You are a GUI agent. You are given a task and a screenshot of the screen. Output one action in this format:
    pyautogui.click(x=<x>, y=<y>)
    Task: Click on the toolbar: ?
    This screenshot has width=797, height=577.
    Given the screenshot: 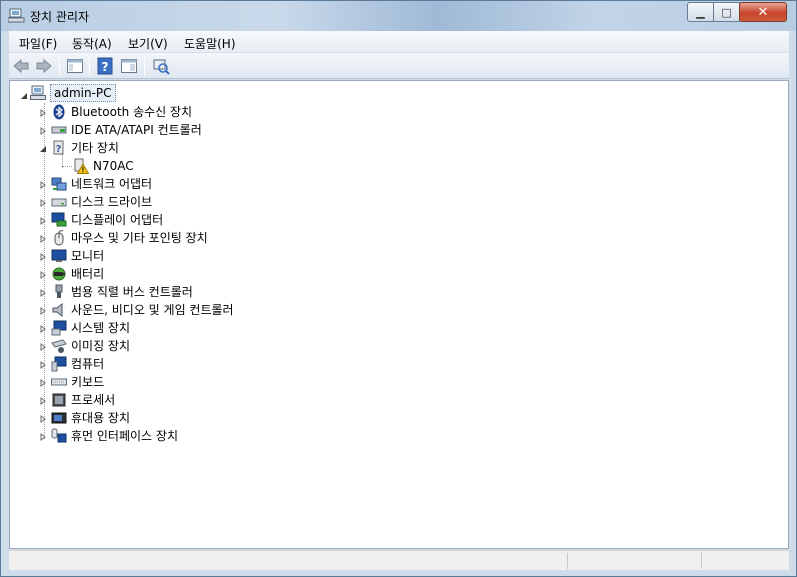 What is the action you would take?
    pyautogui.click(x=399, y=66)
    